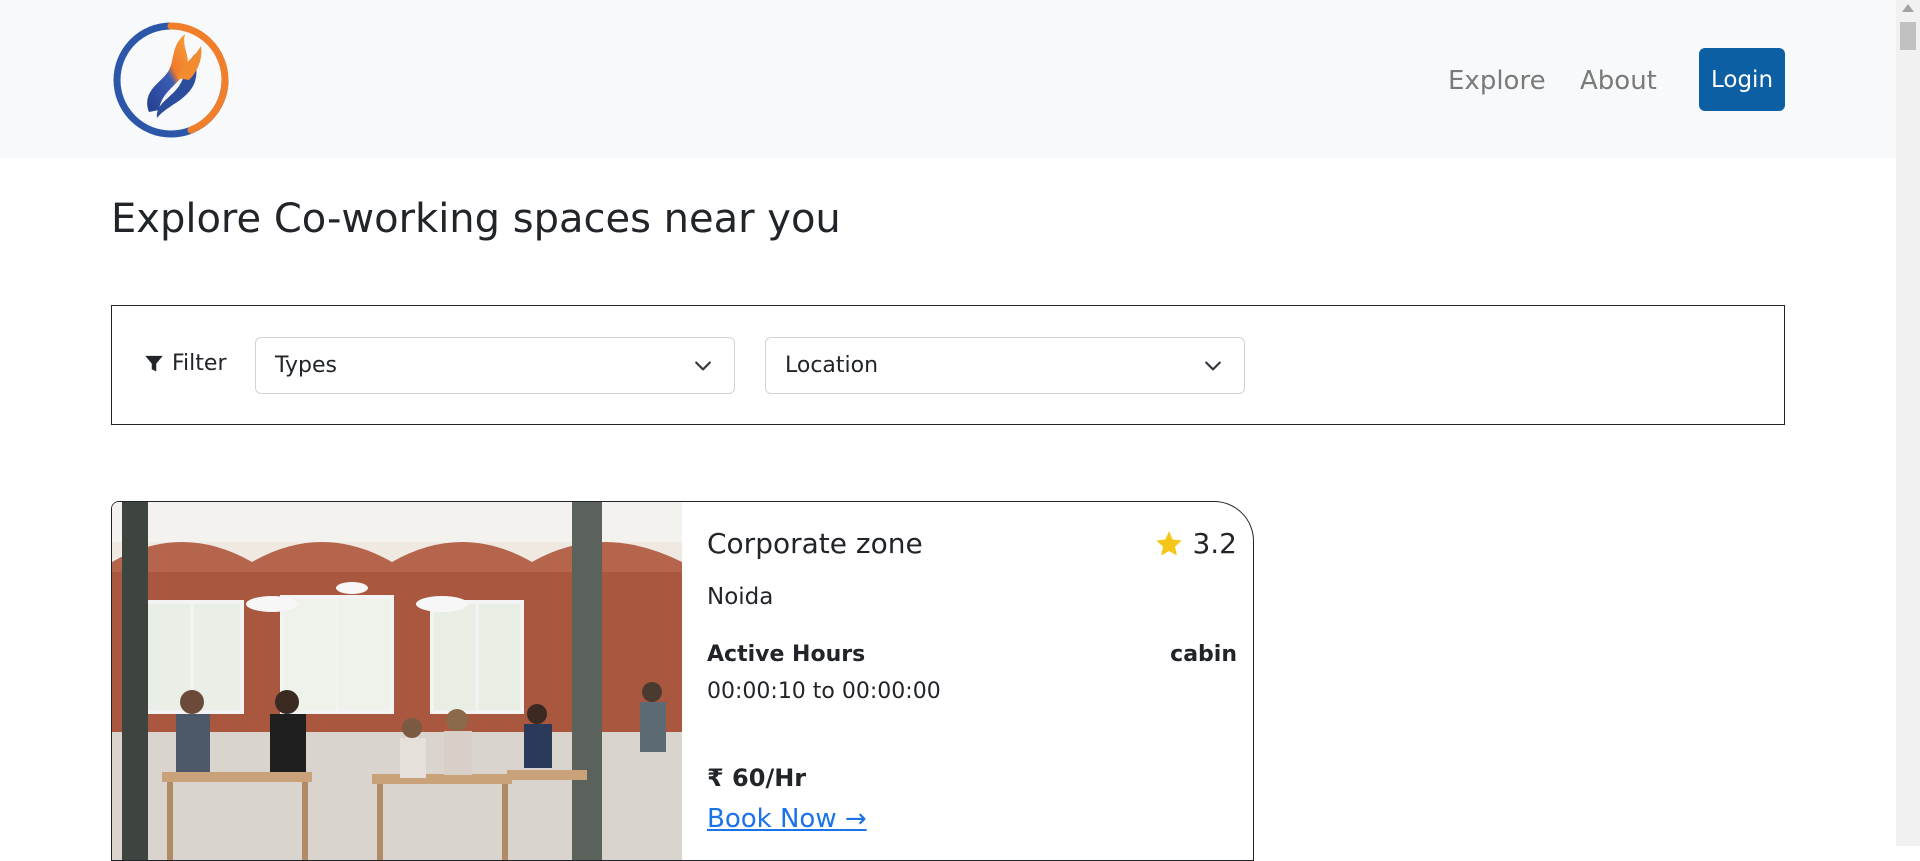  I want to click on rating-value: 3.2, so click(1214, 543).